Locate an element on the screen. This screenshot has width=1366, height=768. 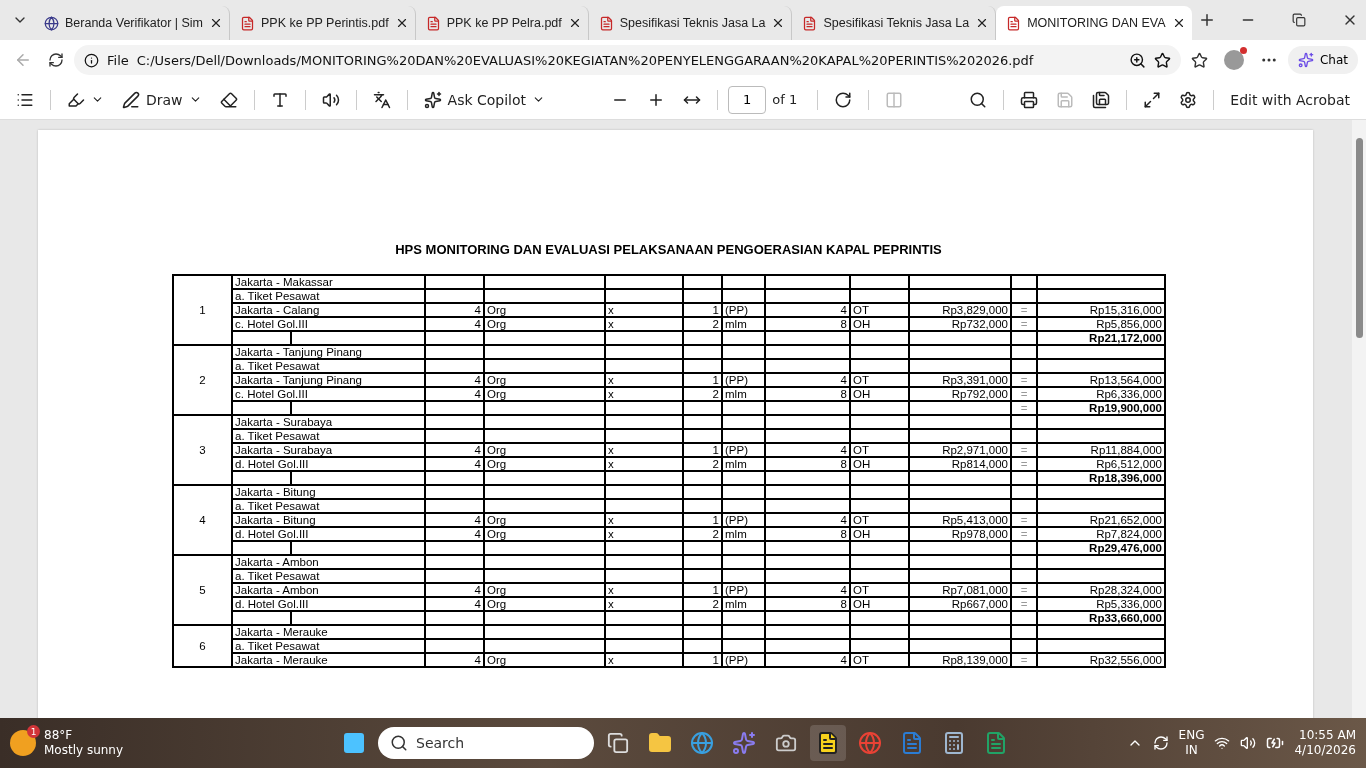
table-cell: Rp8,139,000 is located at coordinates (960, 660).